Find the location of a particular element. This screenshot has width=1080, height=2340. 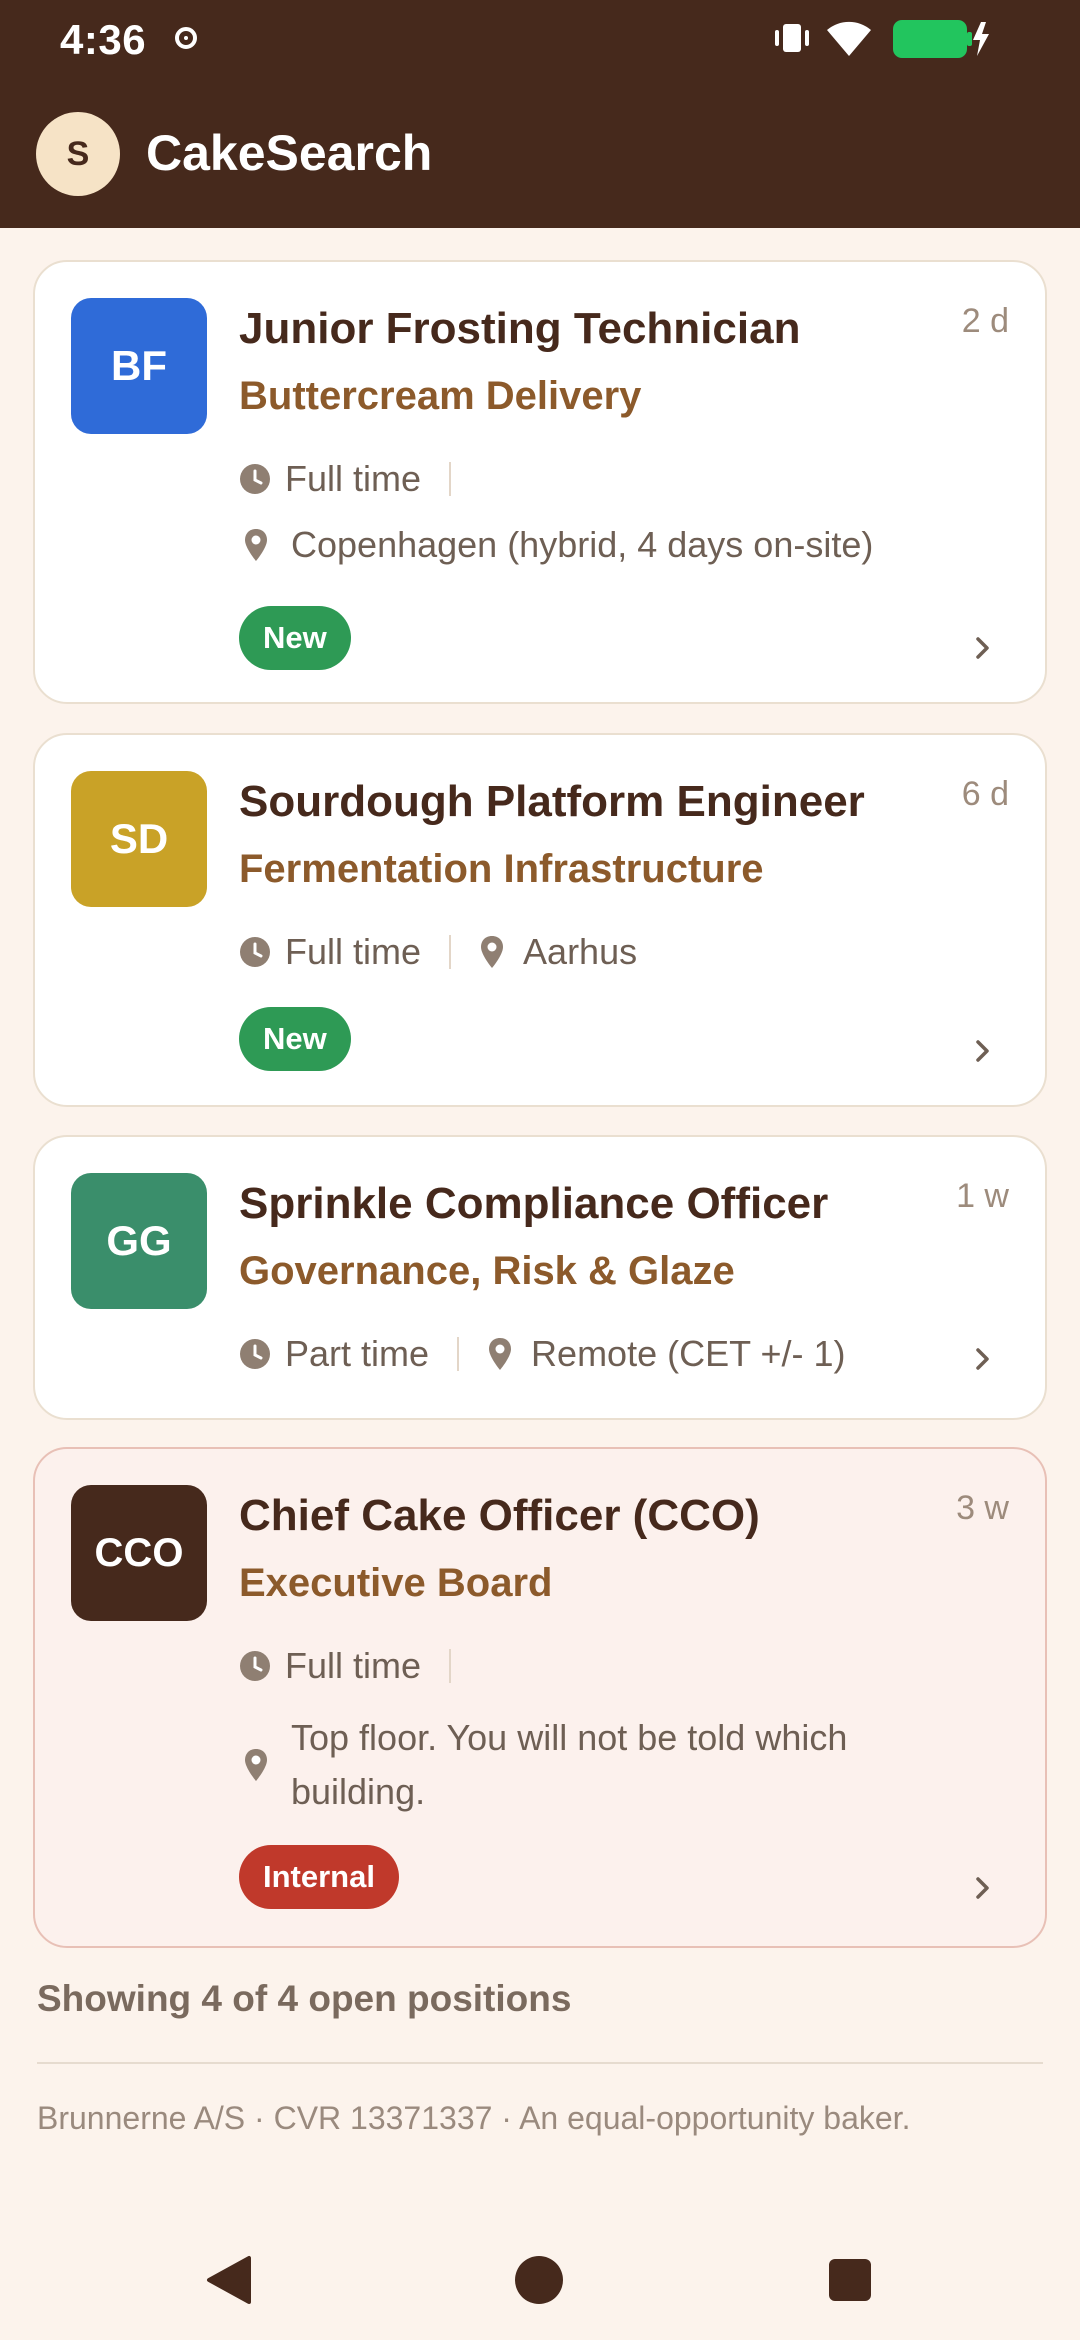

recents-icon is located at coordinates (850, 2280).